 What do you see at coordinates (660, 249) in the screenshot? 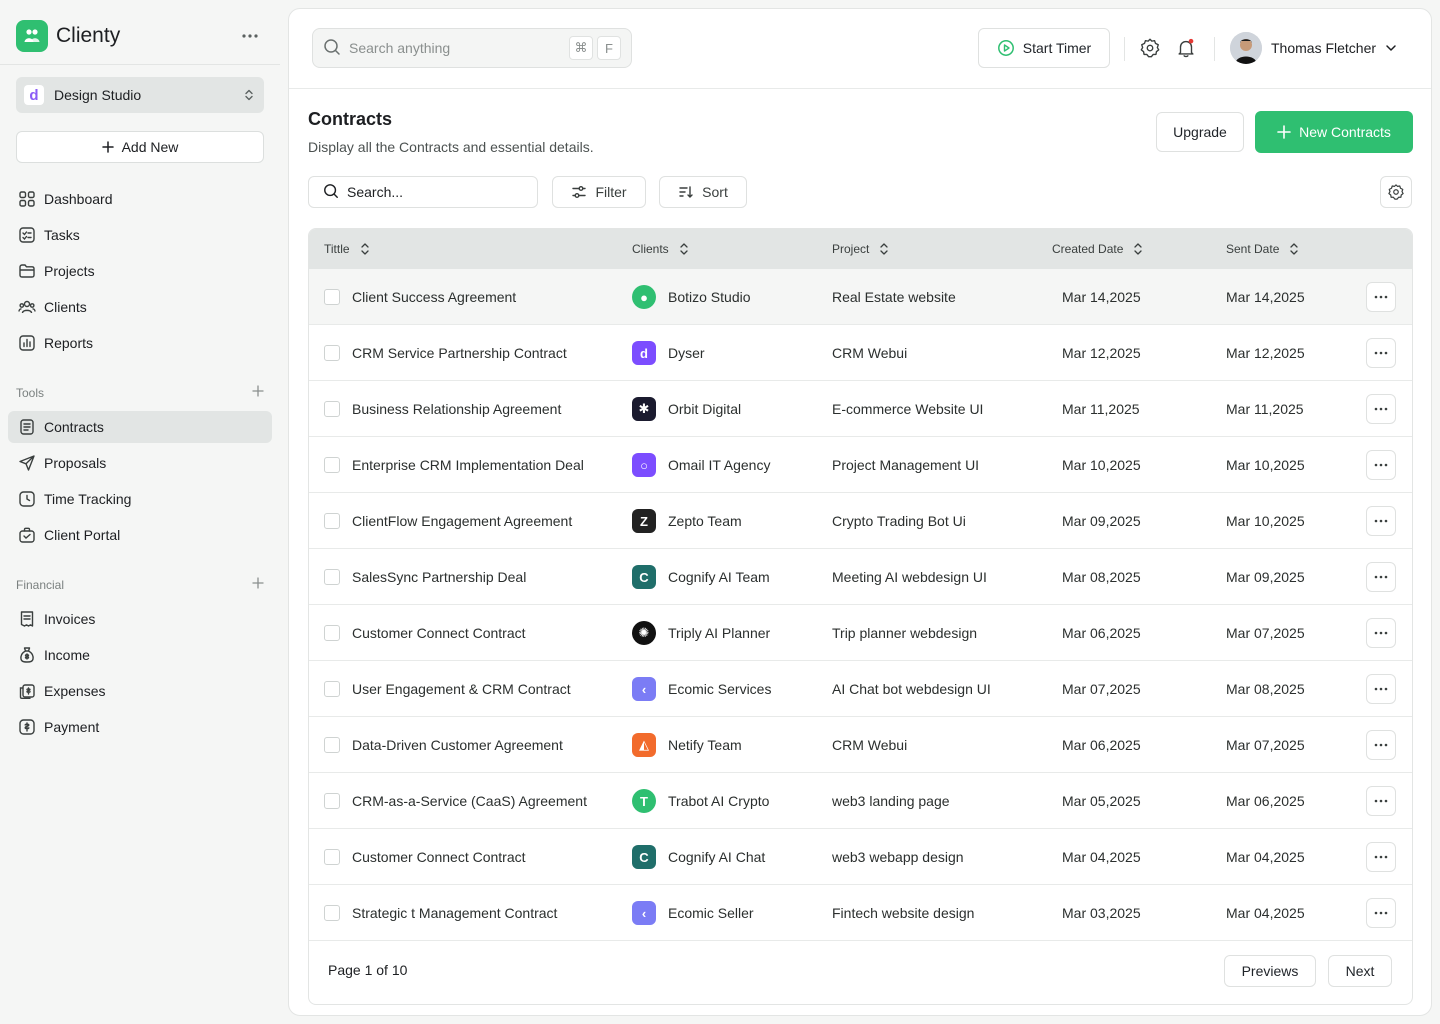
I see `column-header-clients: Clients` at bounding box center [660, 249].